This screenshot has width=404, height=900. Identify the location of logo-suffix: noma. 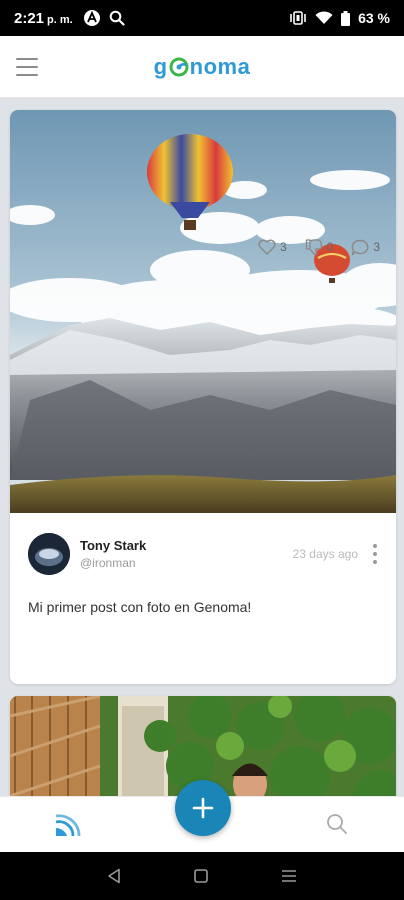
(220, 66).